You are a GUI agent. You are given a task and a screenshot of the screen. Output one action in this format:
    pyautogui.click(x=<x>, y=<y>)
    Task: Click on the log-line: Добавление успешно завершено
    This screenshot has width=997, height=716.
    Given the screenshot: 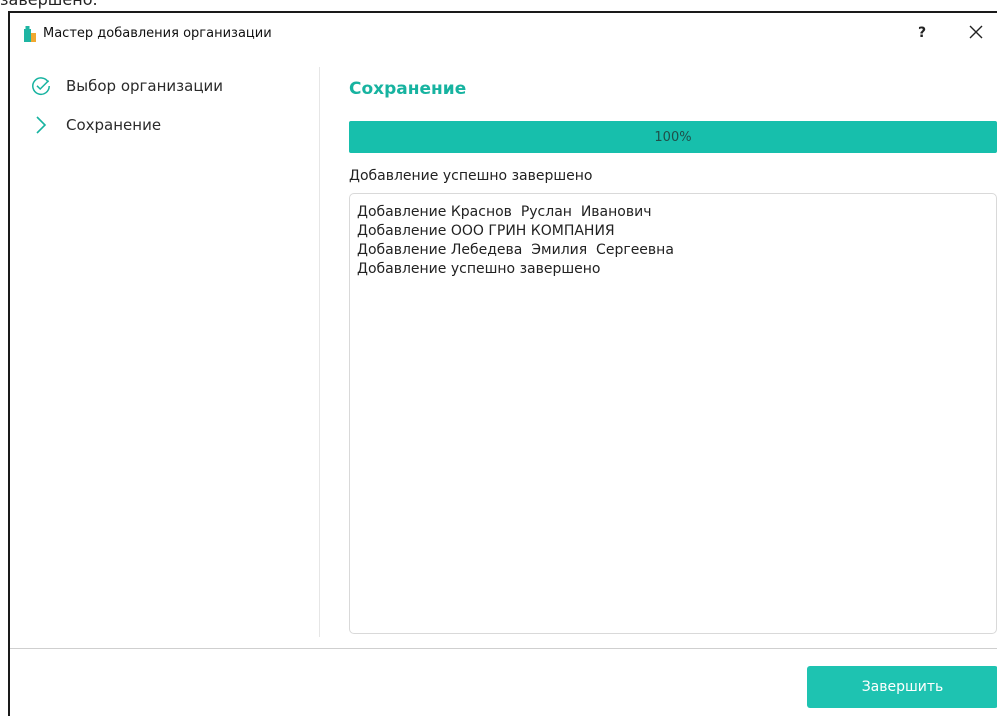 What is the action you would take?
    pyautogui.click(x=479, y=269)
    